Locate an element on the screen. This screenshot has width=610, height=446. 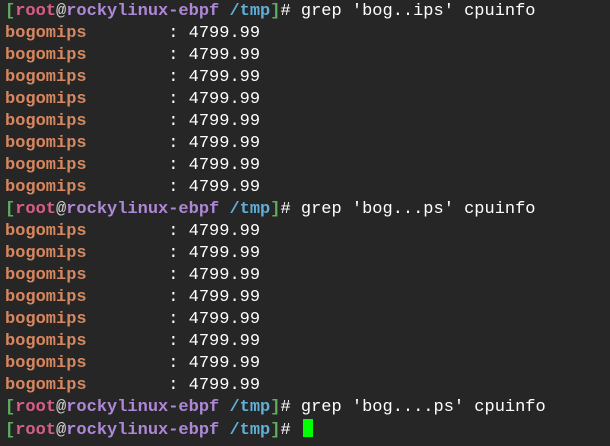
command-text: grep 'bog....ps' cpuinfo is located at coordinates (423, 407).